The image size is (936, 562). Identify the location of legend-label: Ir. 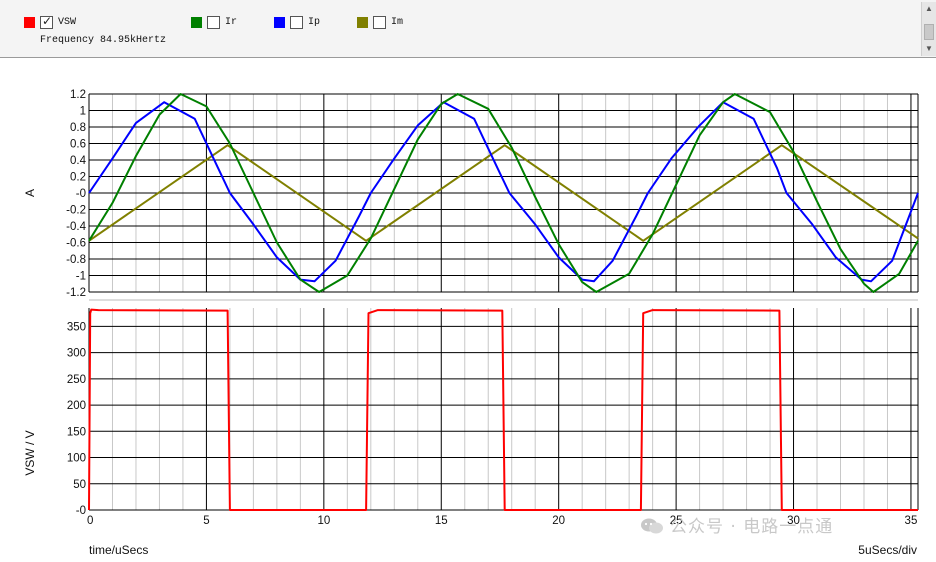
(231, 22).